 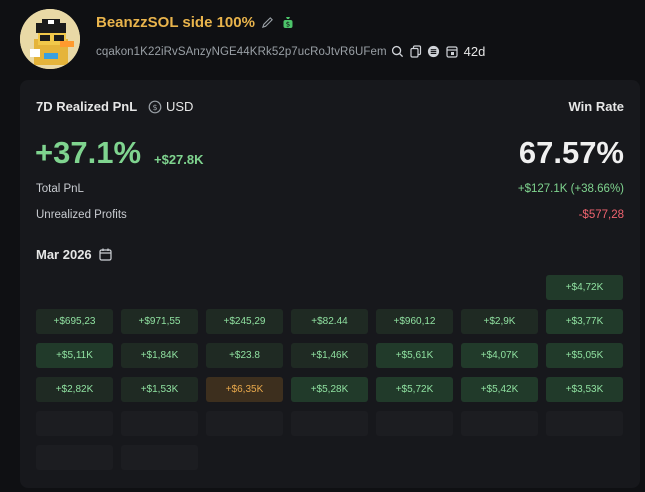 What do you see at coordinates (329, 321) in the screenshot?
I see `calendar-day: +$82.44` at bounding box center [329, 321].